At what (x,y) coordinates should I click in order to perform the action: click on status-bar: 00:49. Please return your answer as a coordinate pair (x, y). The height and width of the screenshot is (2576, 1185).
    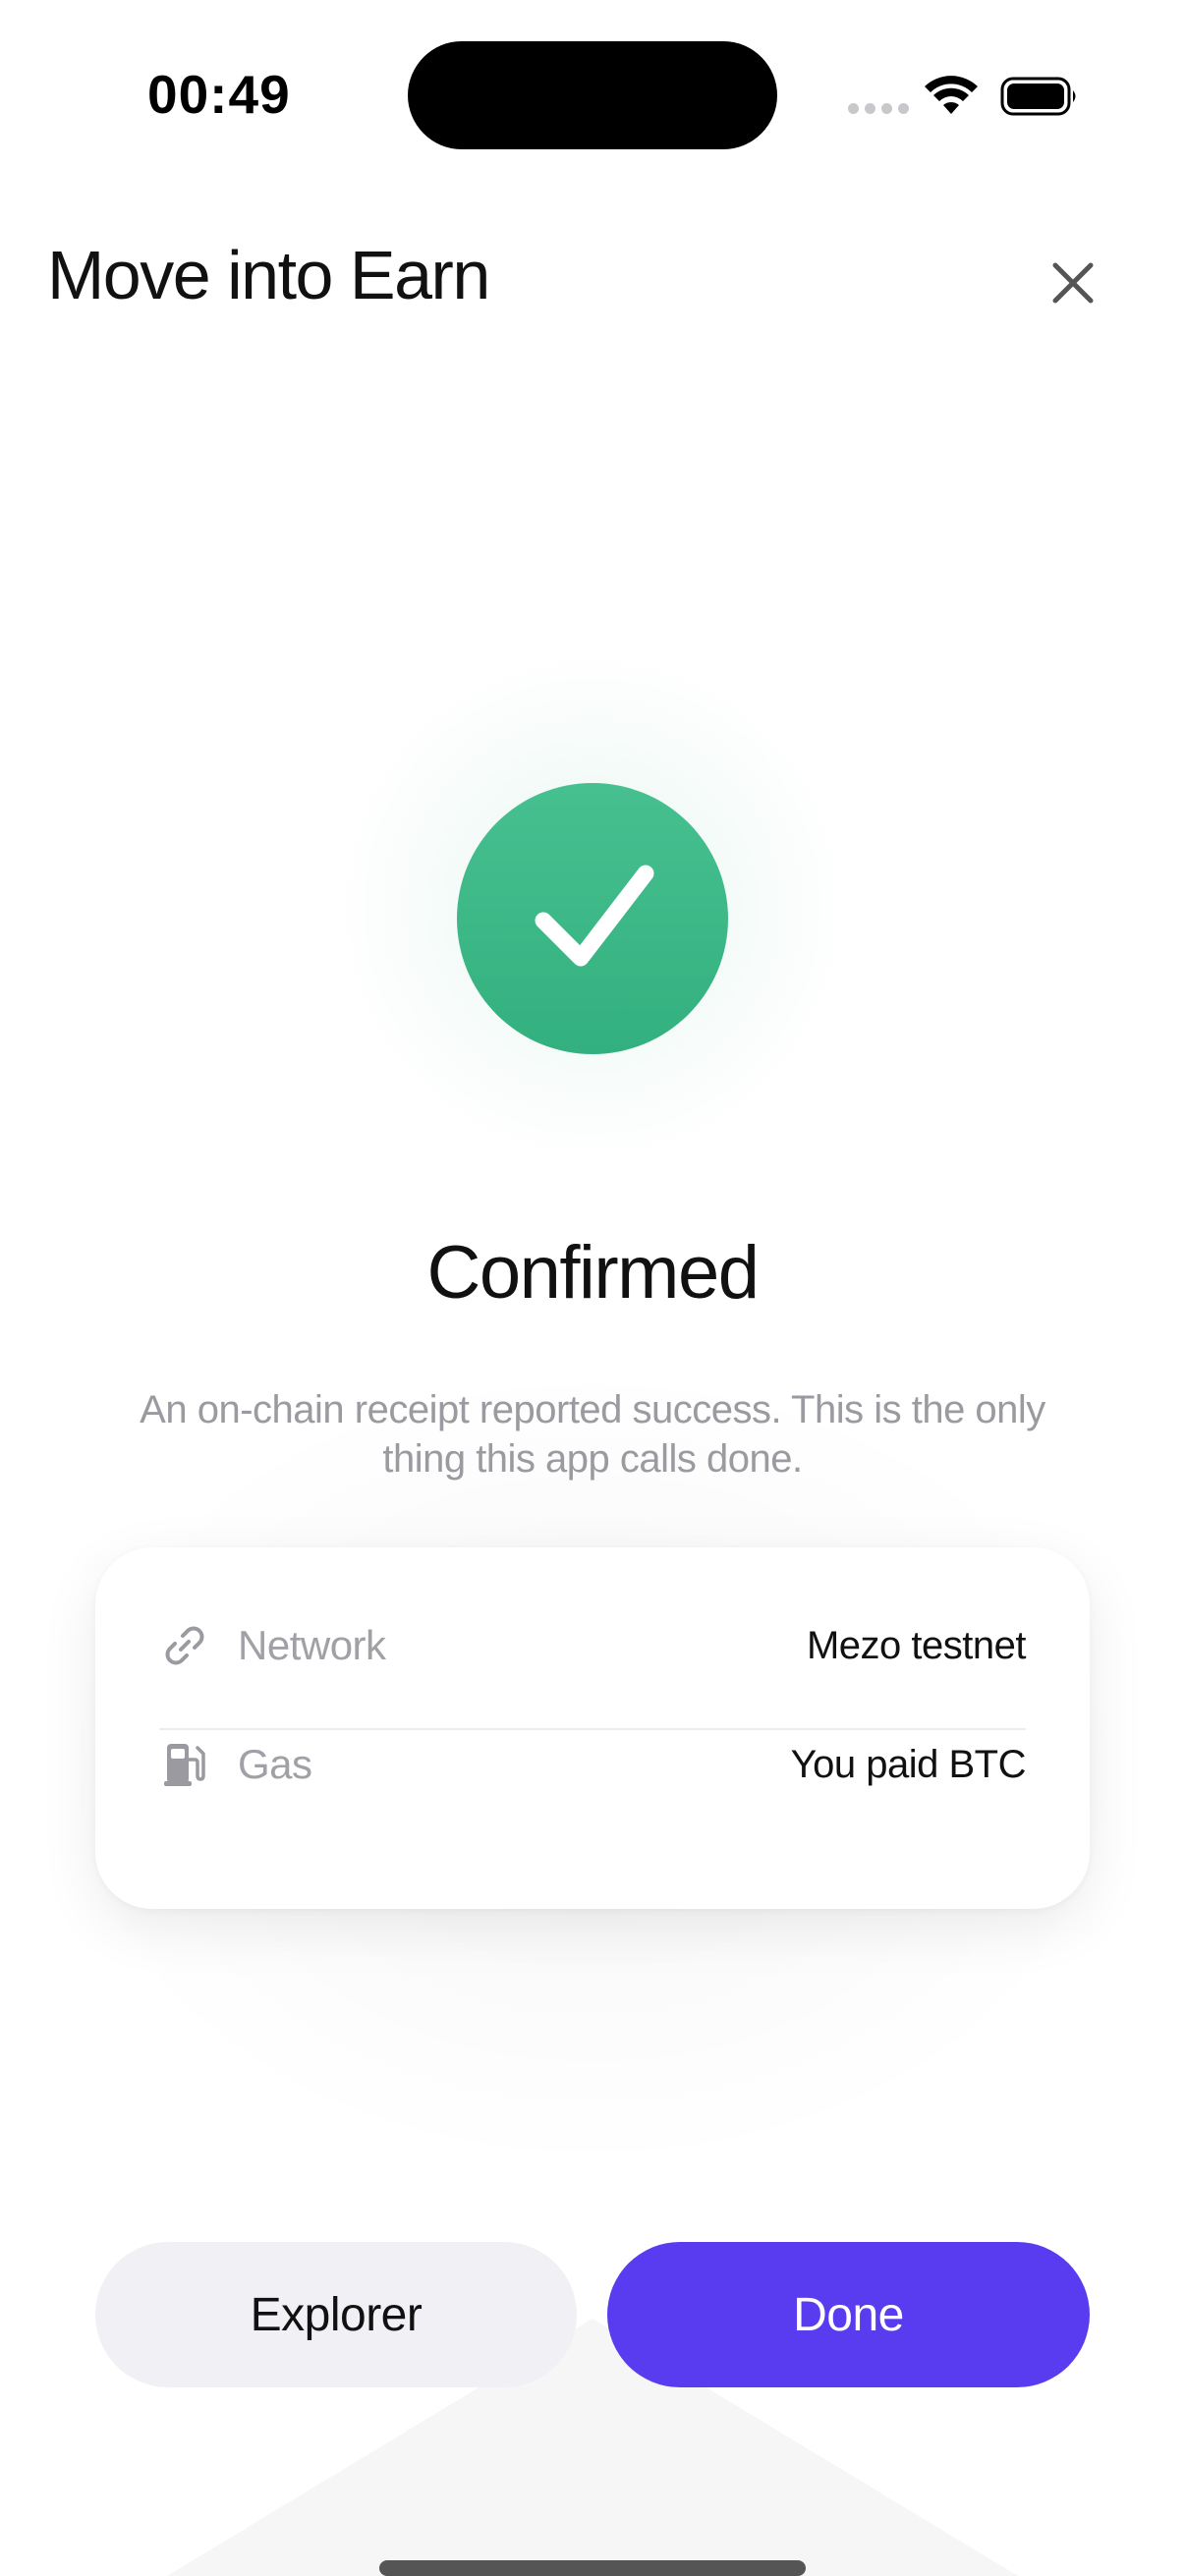
    Looking at the image, I should click on (592, 93).